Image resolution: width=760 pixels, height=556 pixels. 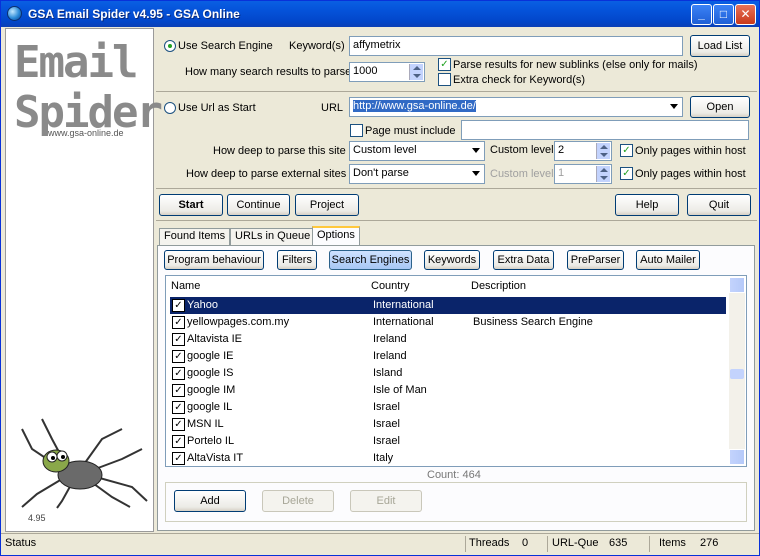 I want to click on quit-button: Quit, so click(x=719, y=205).